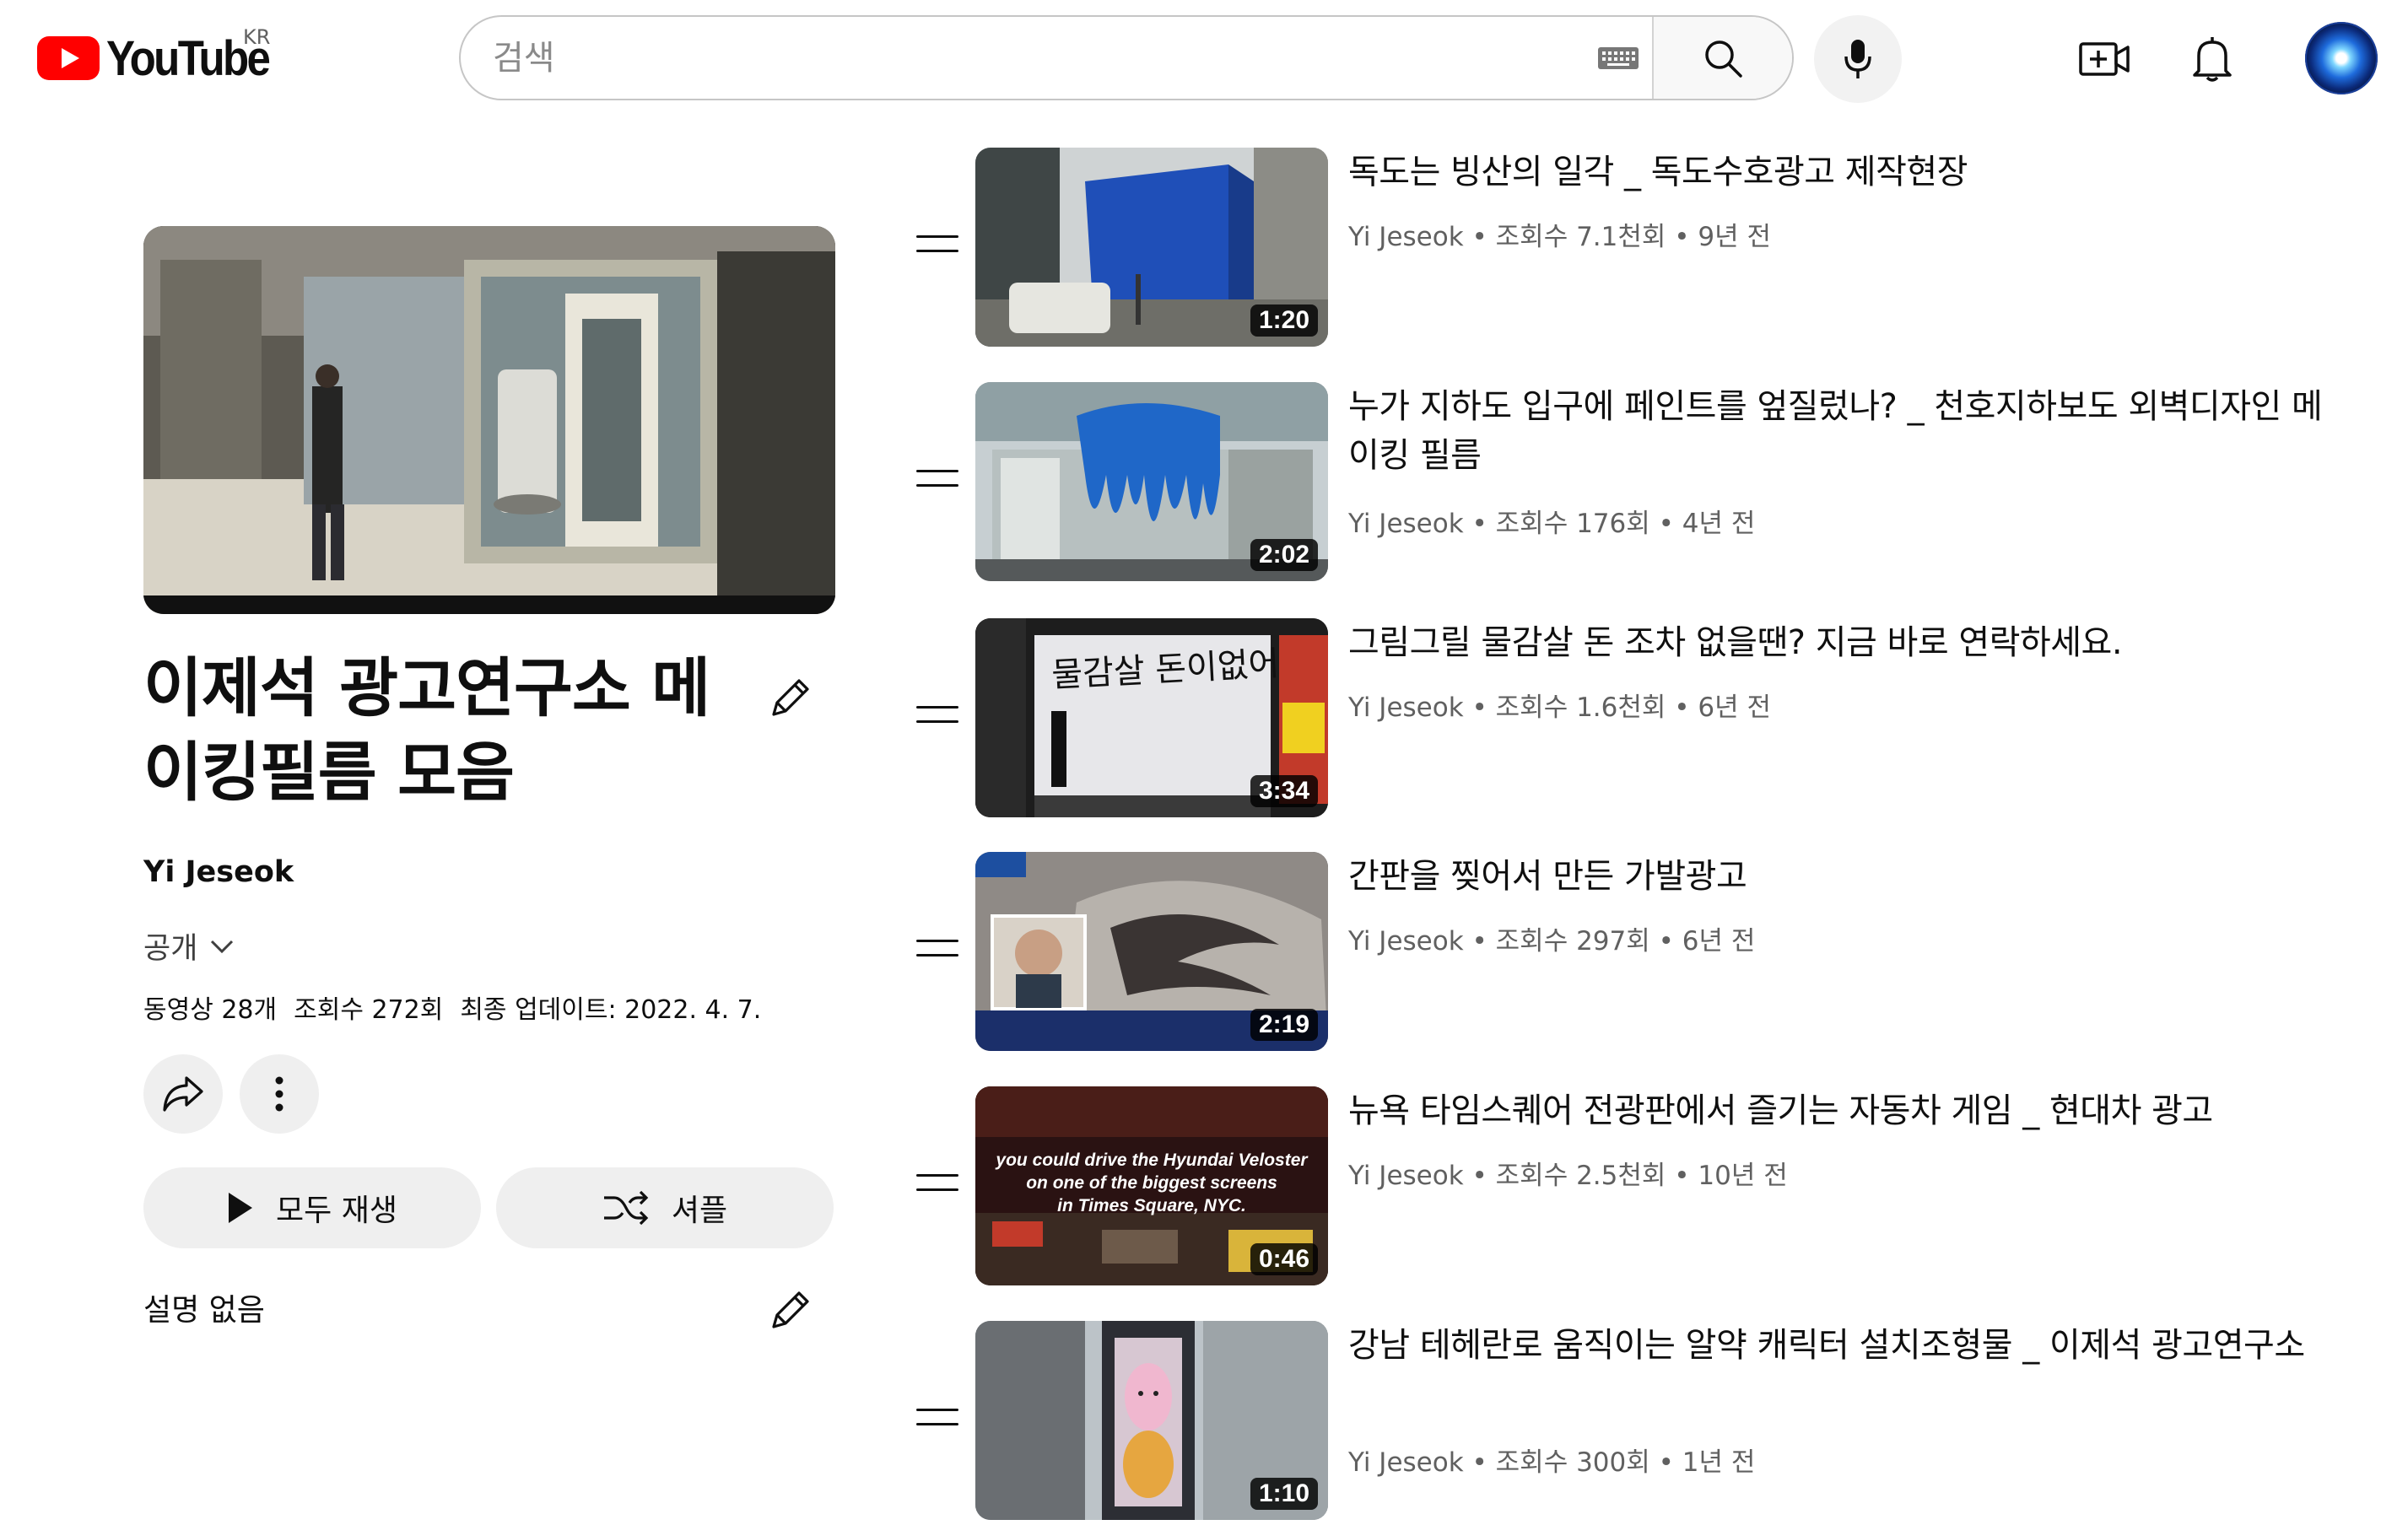 The height and width of the screenshot is (1525, 2408). I want to click on play-icon, so click(241, 1208).